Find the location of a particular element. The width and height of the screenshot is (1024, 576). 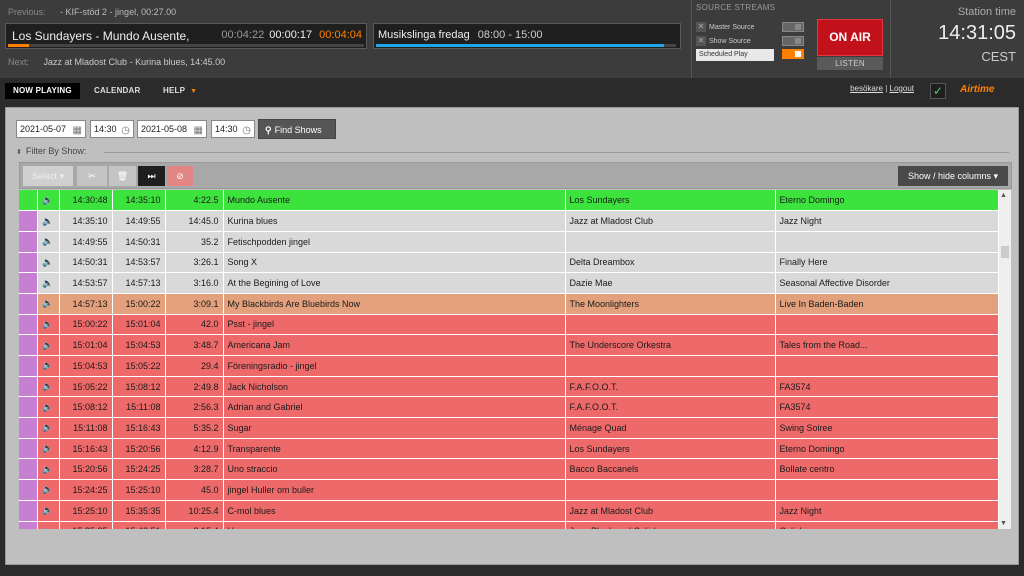

previous-label: Previous: is located at coordinates (27, 12).